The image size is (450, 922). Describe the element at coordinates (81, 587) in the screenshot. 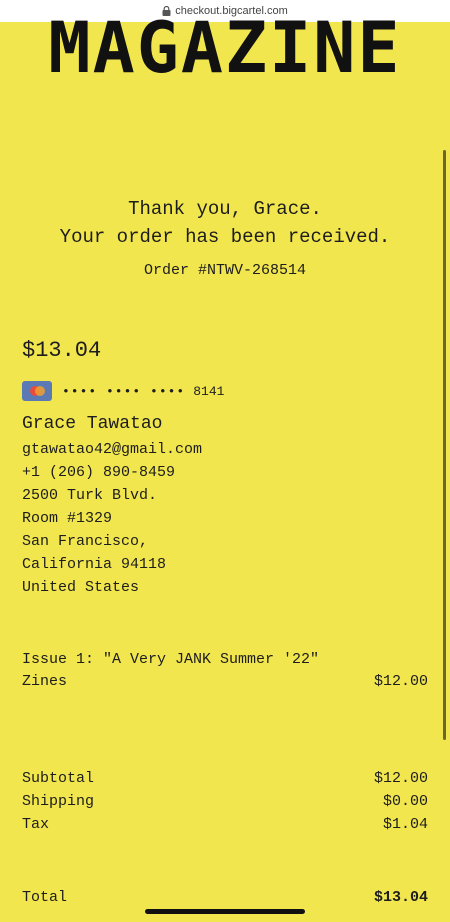

I see `address-line: United States` at that location.